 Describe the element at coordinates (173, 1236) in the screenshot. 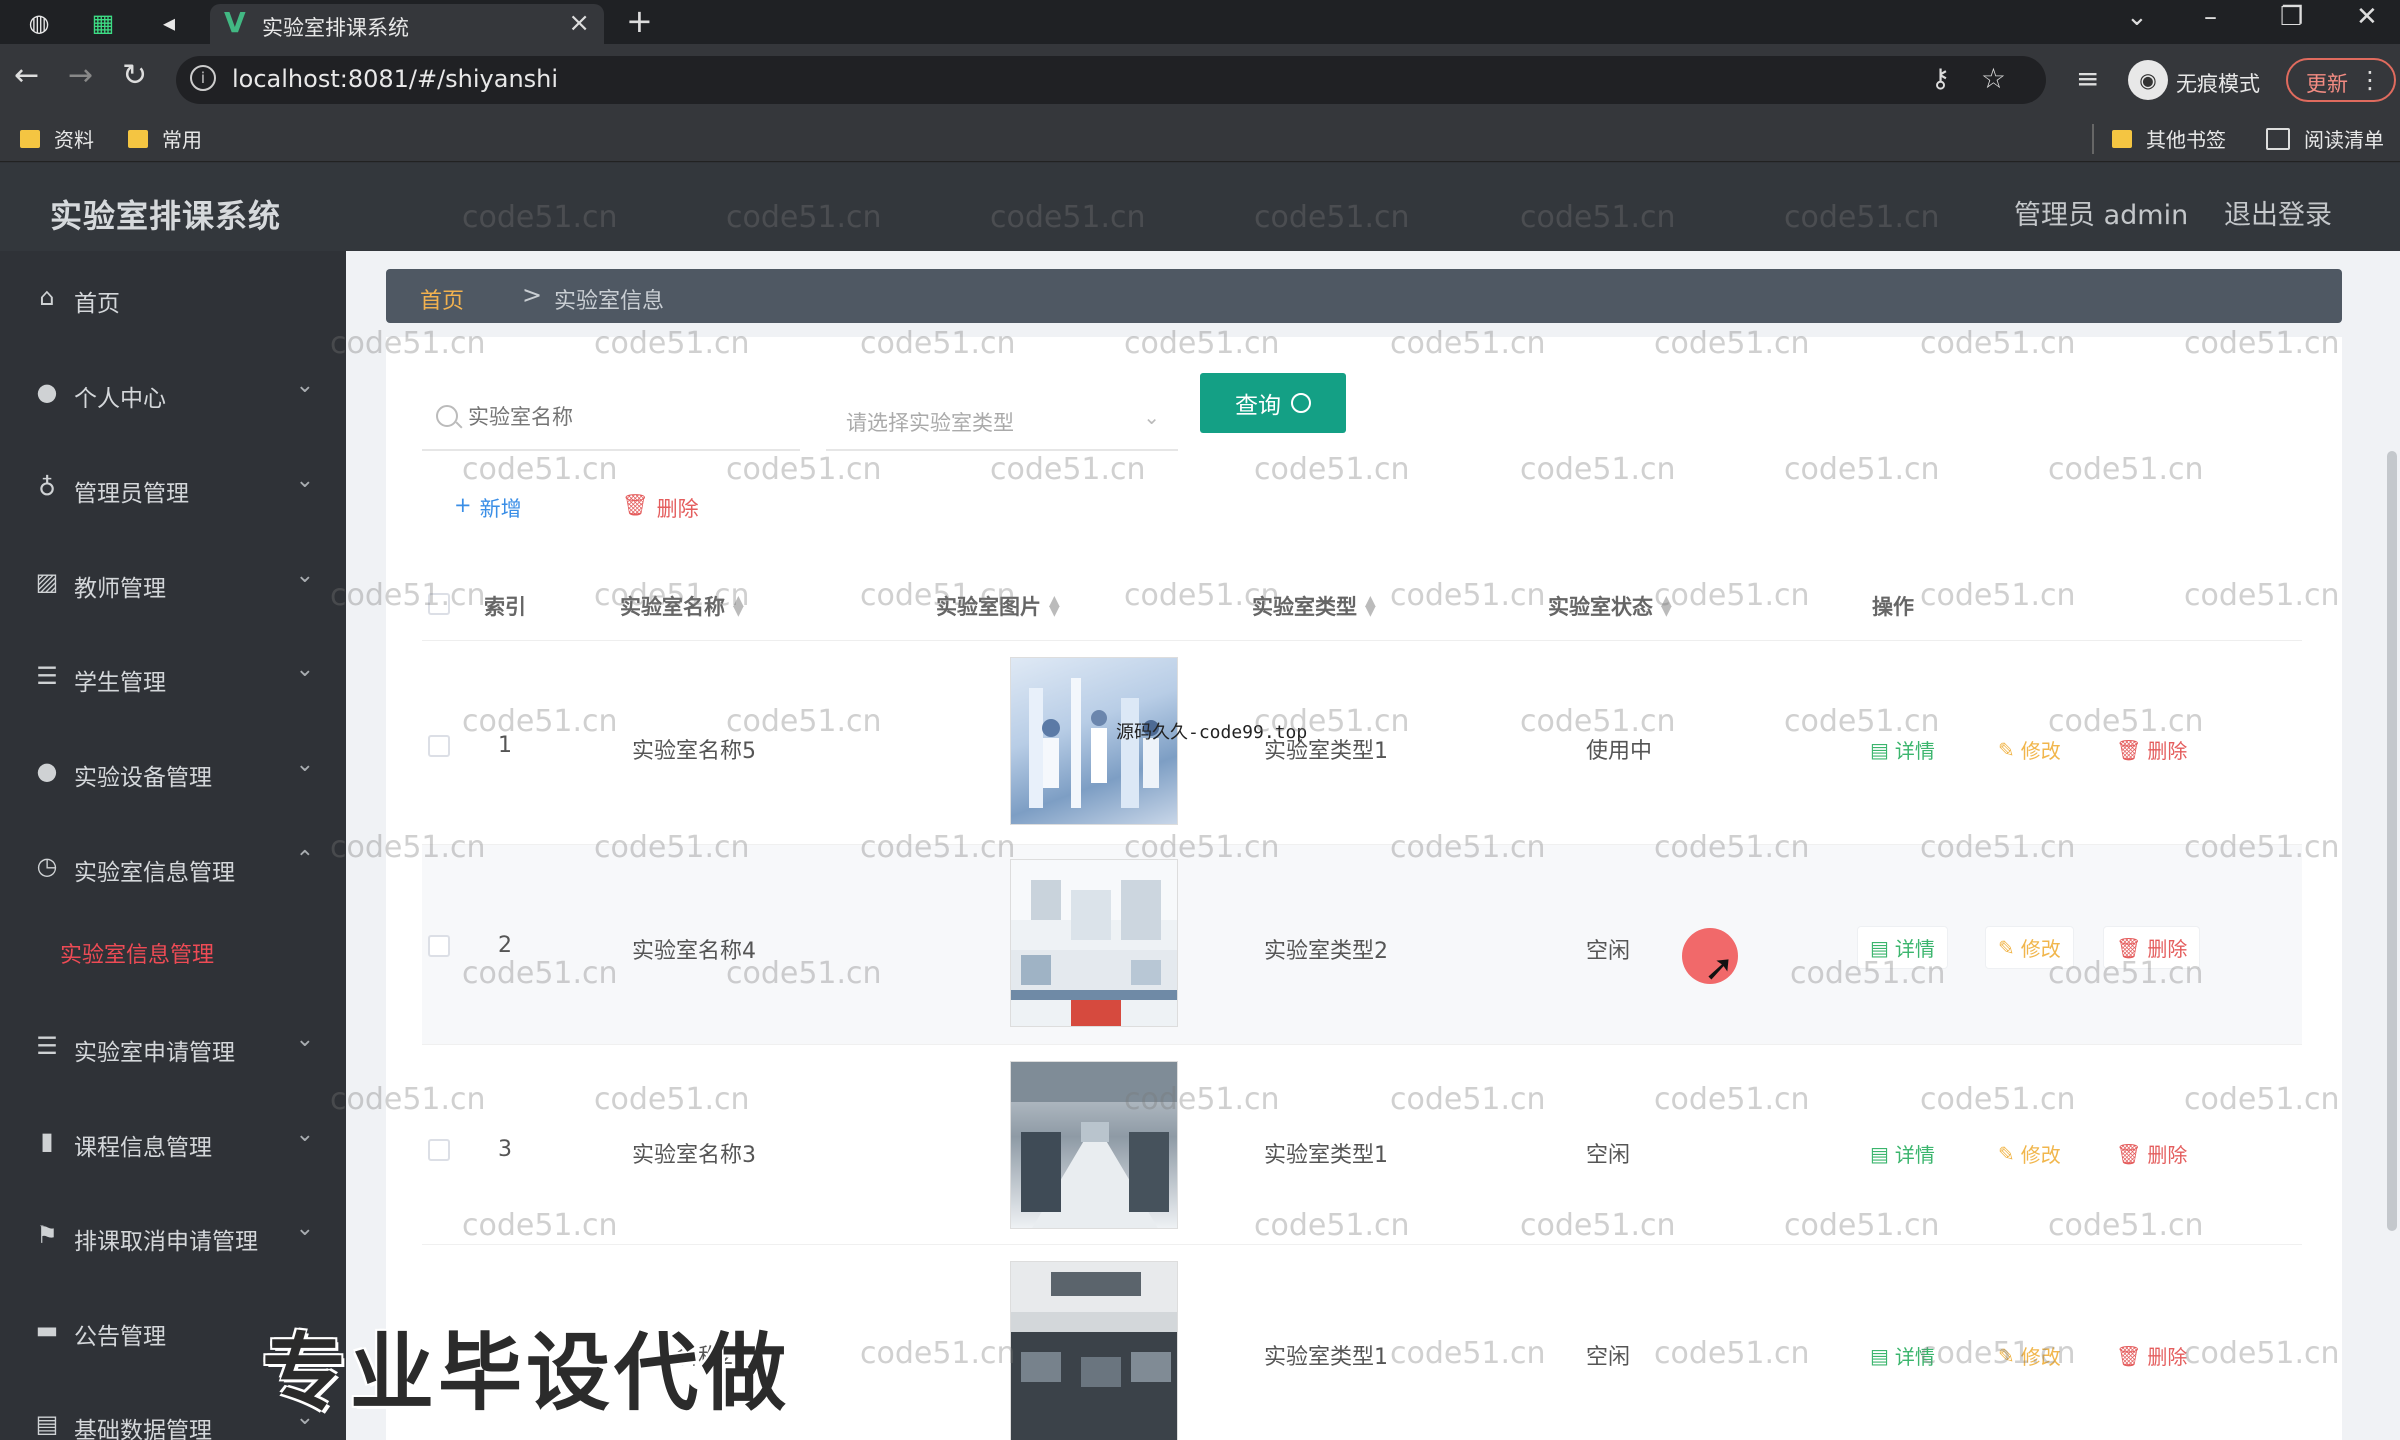

I see `sidebar-item-cancel-requests: ⚑ 排课取消申请管理 ⌄` at that location.